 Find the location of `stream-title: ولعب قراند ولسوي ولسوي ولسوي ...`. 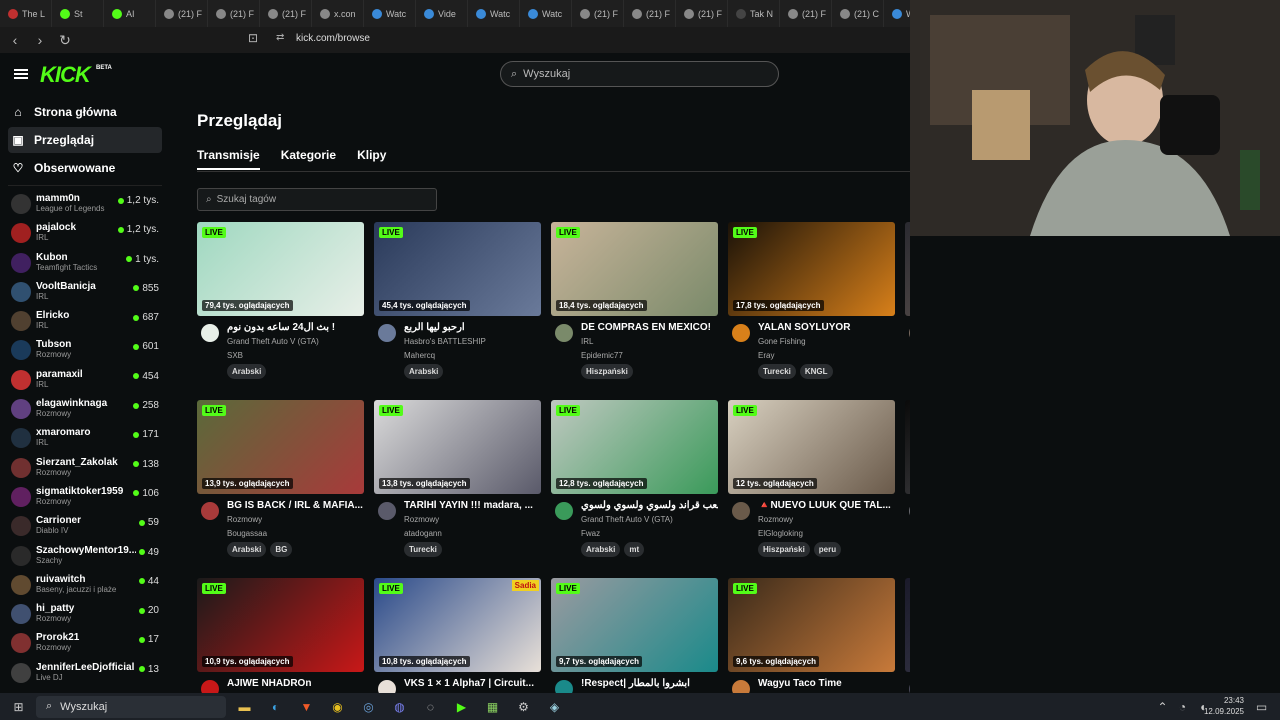

stream-title: ولعب قراند ولسوي ولسوي ولسوي ... is located at coordinates (649, 505).